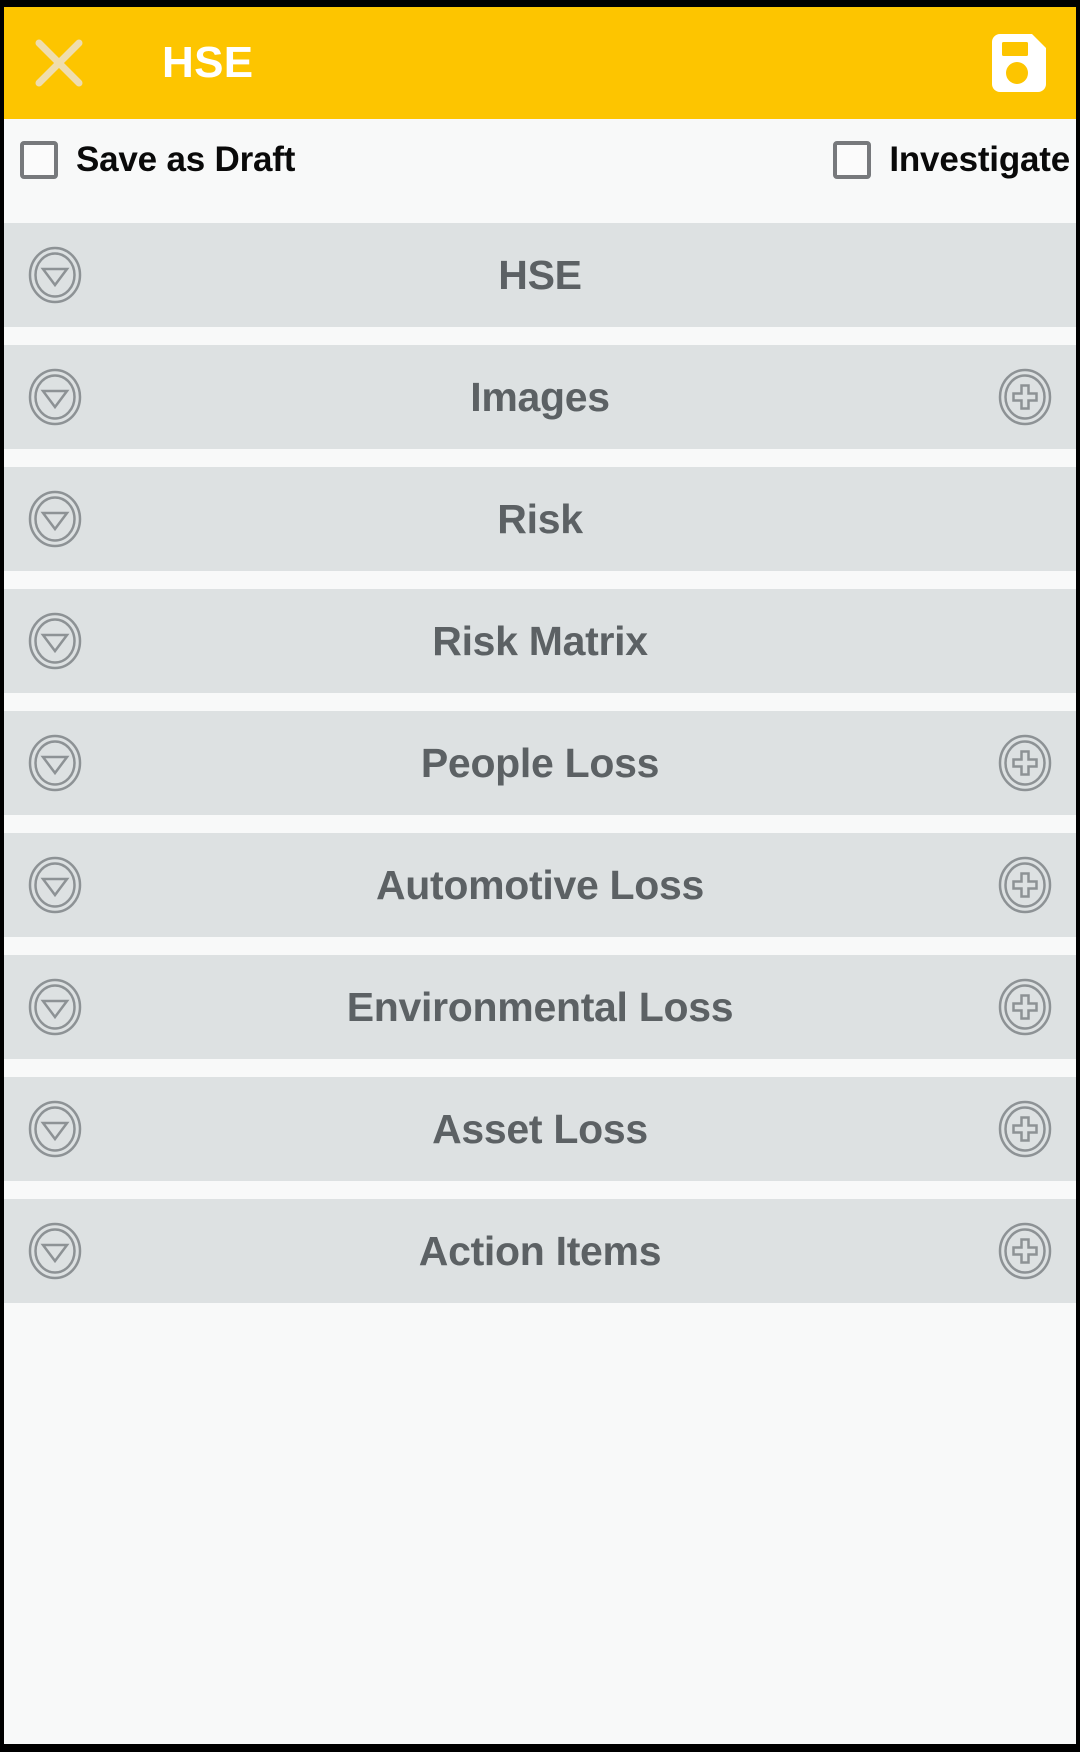 Image resolution: width=1080 pixels, height=1752 pixels. I want to click on save-as-draft-label: Save as Draft, so click(186, 159).